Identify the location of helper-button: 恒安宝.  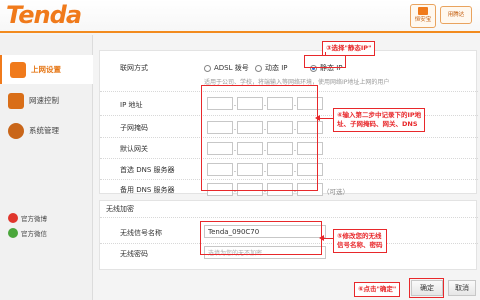
(423, 16).